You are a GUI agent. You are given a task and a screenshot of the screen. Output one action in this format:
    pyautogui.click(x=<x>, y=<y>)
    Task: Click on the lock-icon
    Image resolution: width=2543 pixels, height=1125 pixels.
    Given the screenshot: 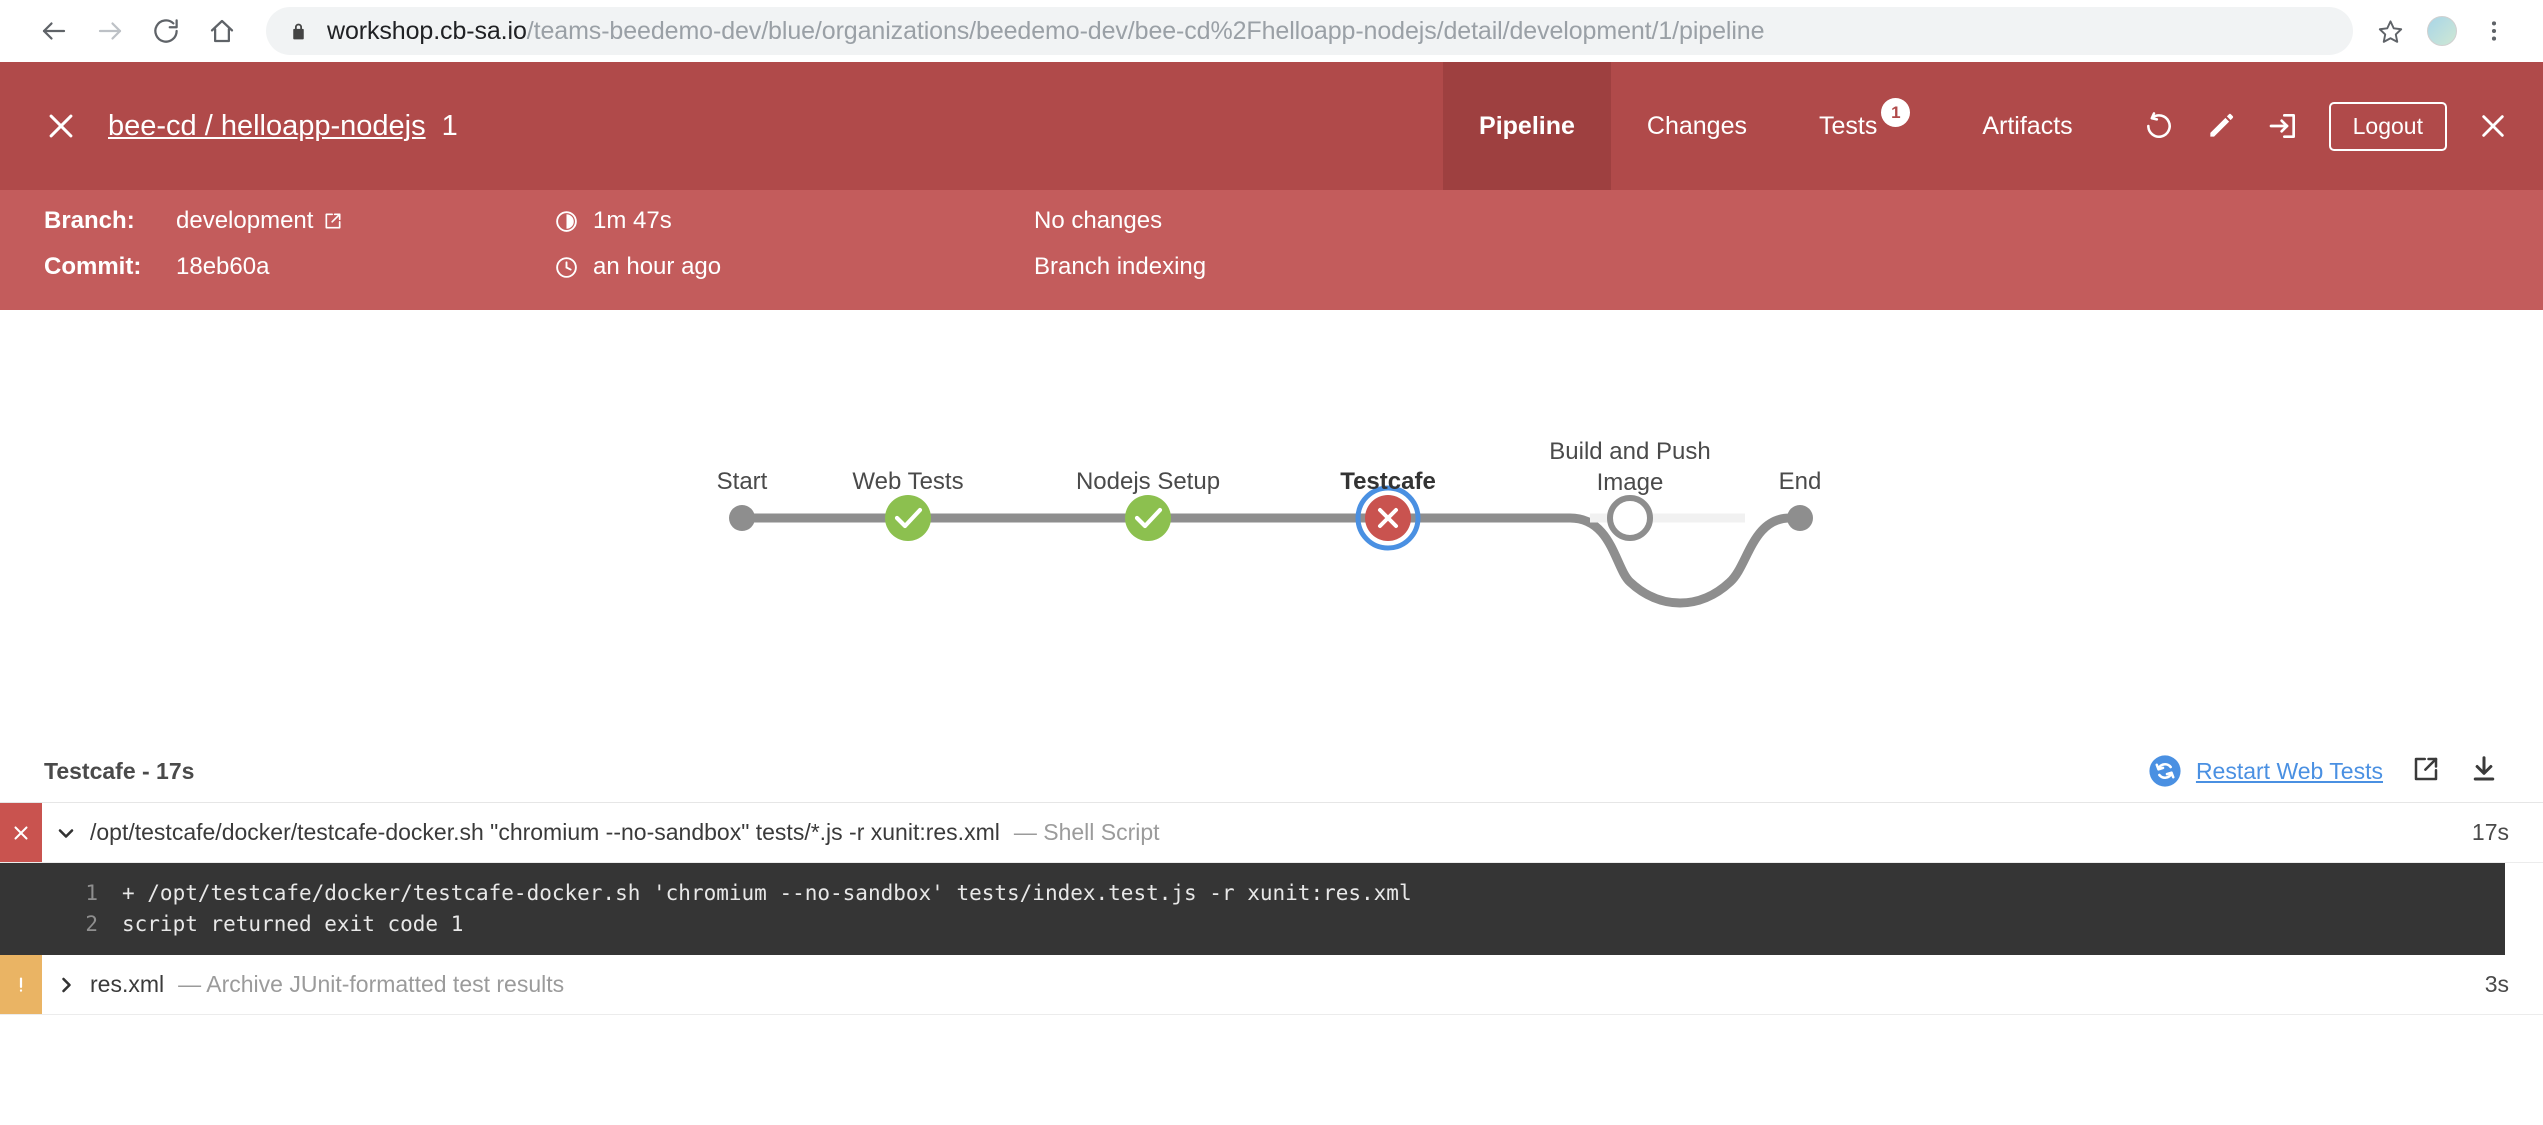 What is the action you would take?
    pyautogui.click(x=298, y=31)
    